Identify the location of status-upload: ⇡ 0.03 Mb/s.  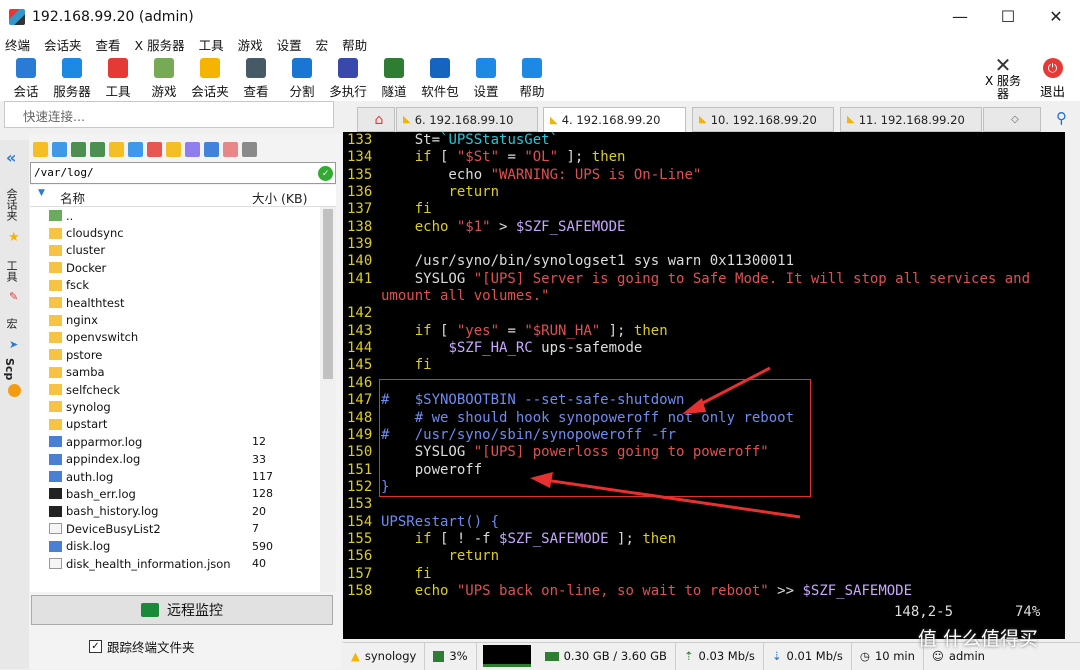
(720, 656).